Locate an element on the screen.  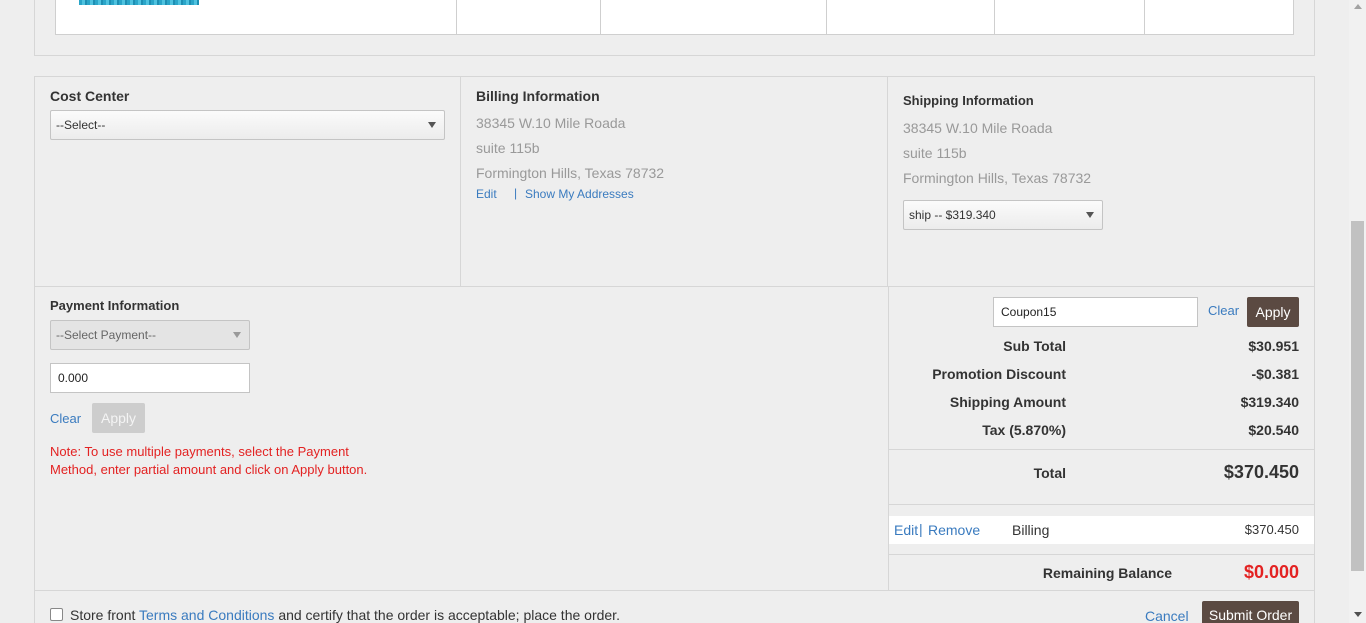
subtotal-label: Sub Total is located at coordinates (1034, 346).